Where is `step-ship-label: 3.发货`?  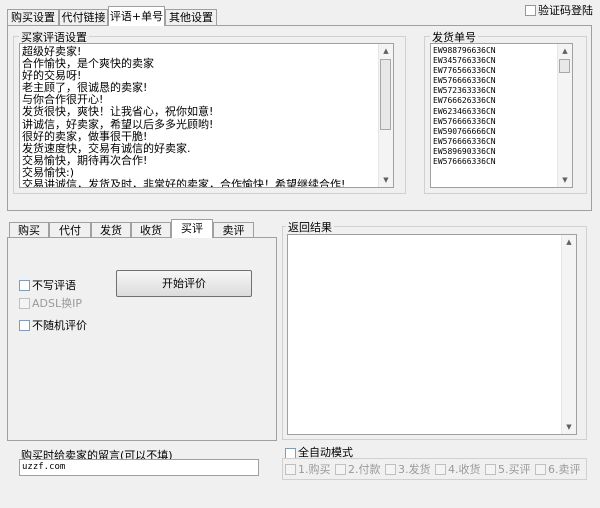 step-ship-label: 3.发货 is located at coordinates (414, 469).